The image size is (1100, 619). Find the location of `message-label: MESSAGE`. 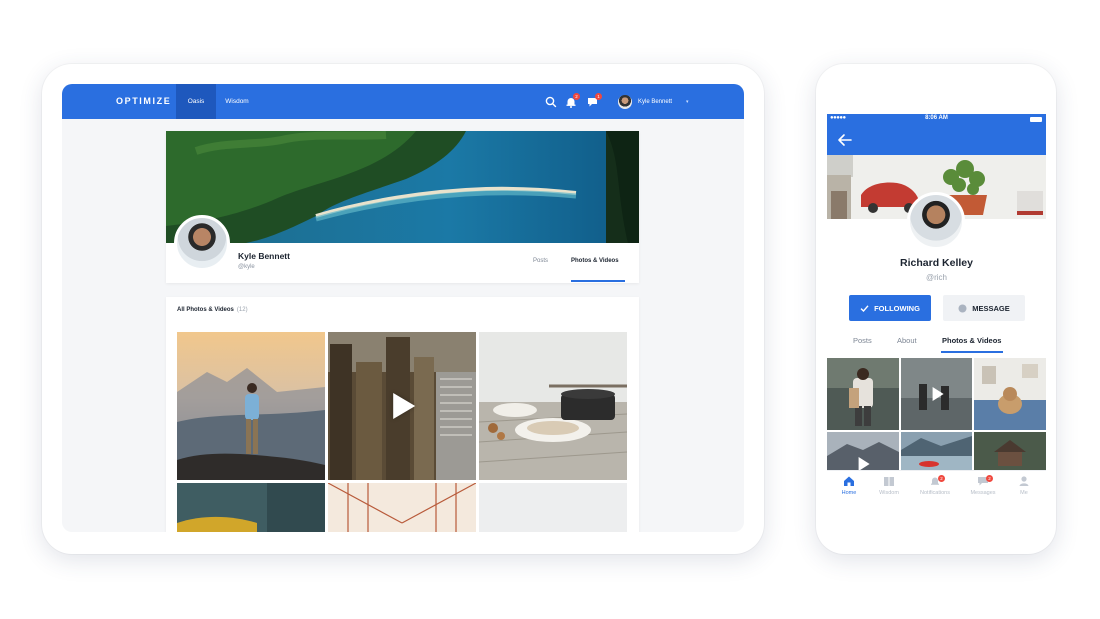

message-label: MESSAGE is located at coordinates (991, 308).